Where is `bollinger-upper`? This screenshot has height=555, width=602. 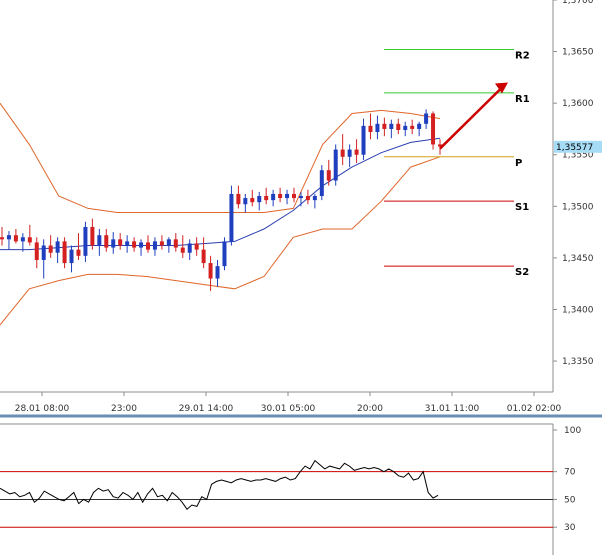 bollinger-upper is located at coordinates (220, 157).